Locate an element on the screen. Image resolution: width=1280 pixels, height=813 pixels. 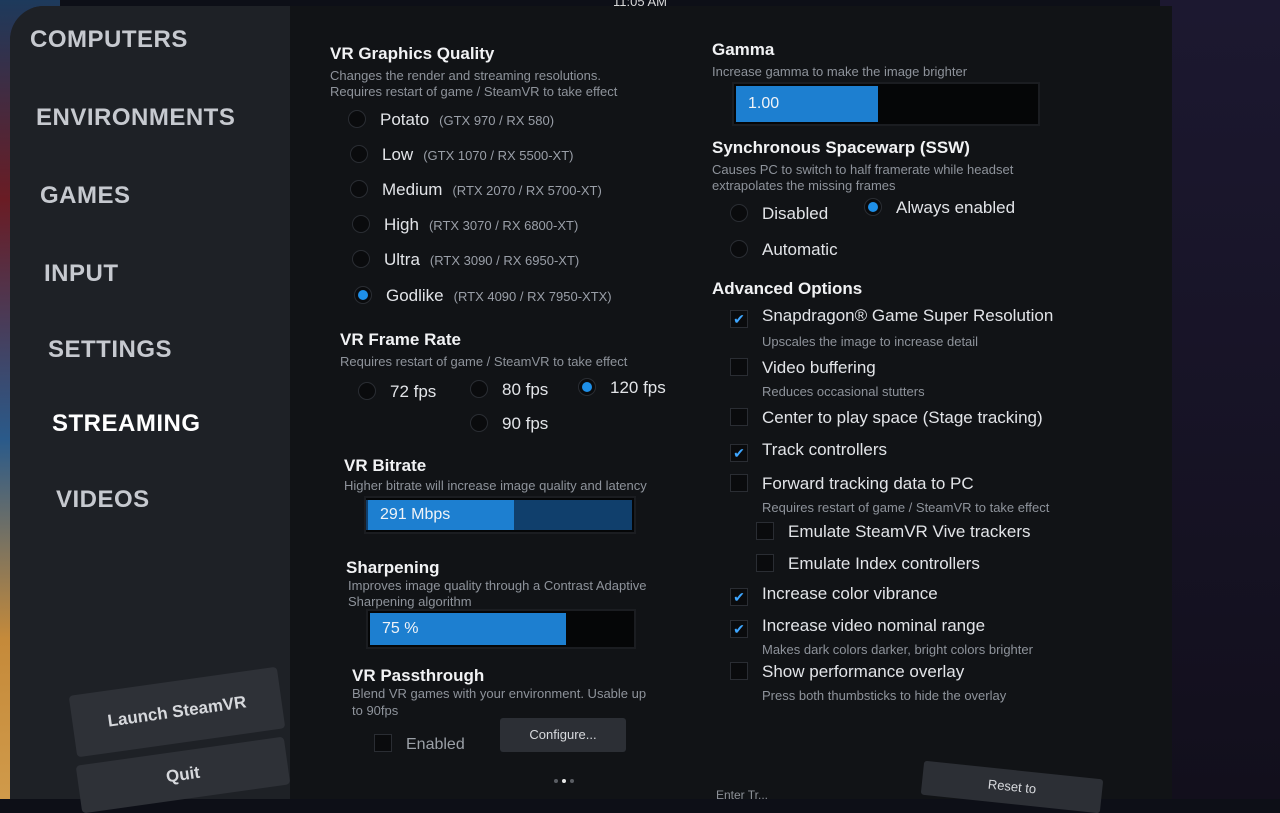
gamma-title: Gamma is located at coordinates (743, 49).